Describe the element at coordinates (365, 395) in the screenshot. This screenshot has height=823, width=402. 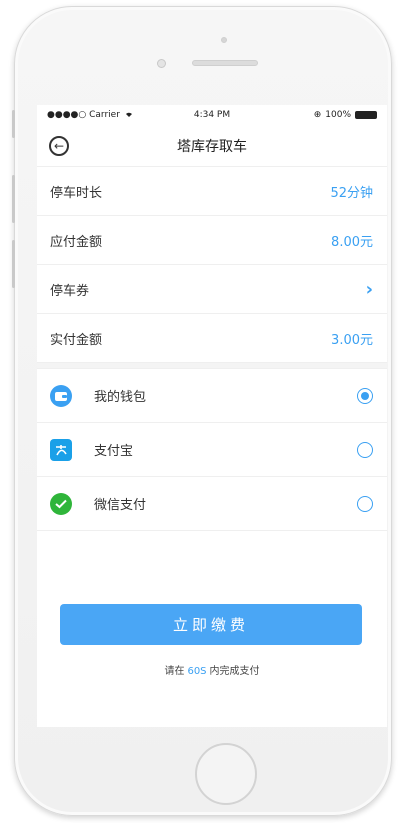
I see `radio-wallet` at that location.